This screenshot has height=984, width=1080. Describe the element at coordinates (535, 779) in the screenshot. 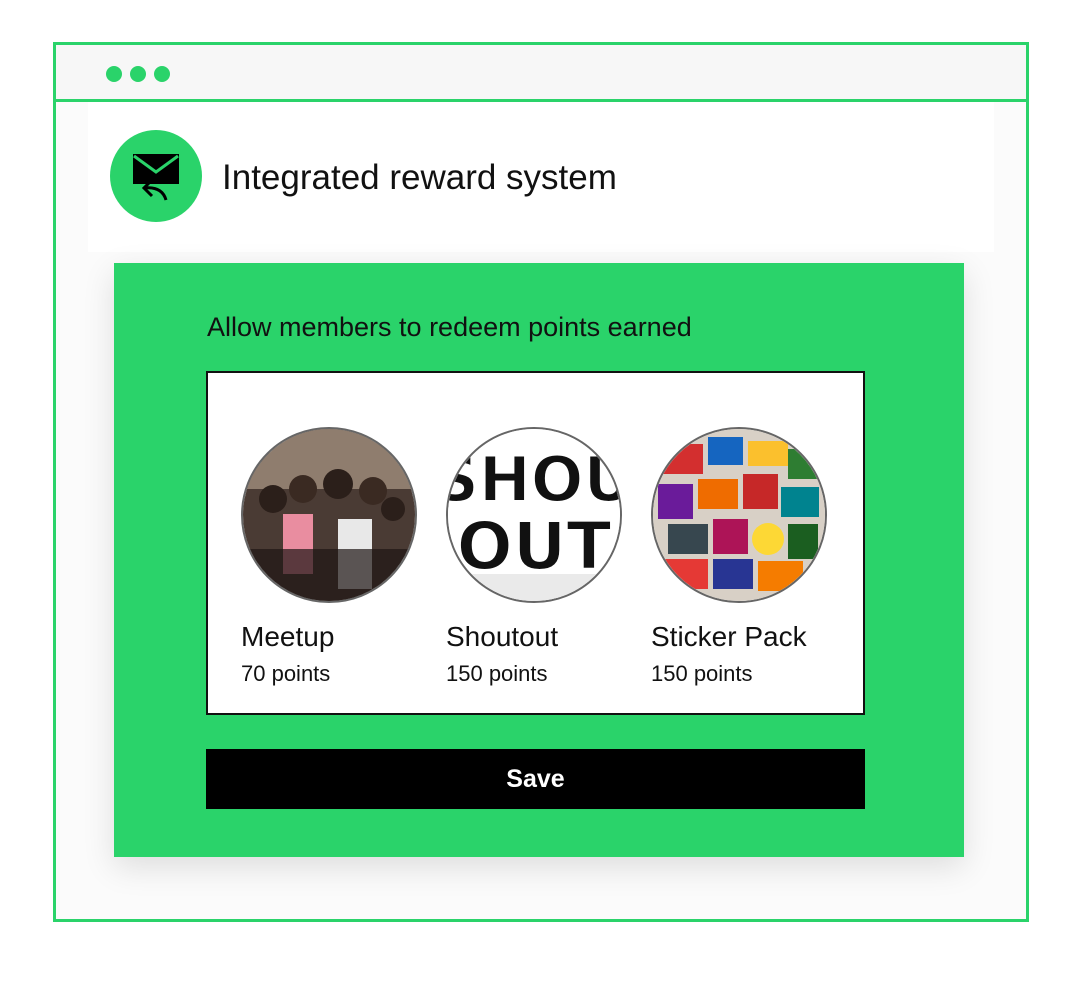

I see `save-button: Save` at that location.